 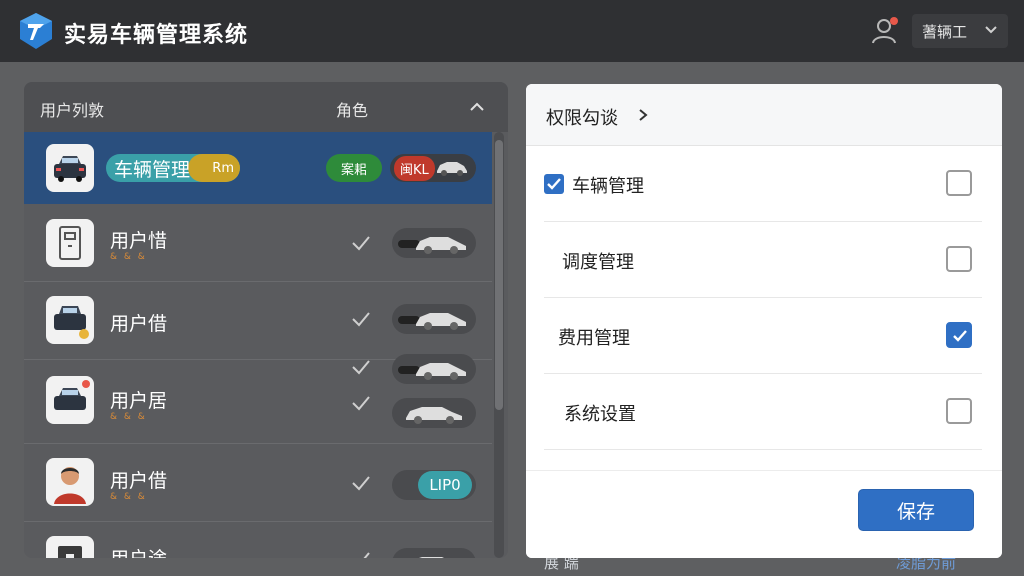 I want to click on bottom-right-link: 凌脂为前, so click(x=926, y=565).